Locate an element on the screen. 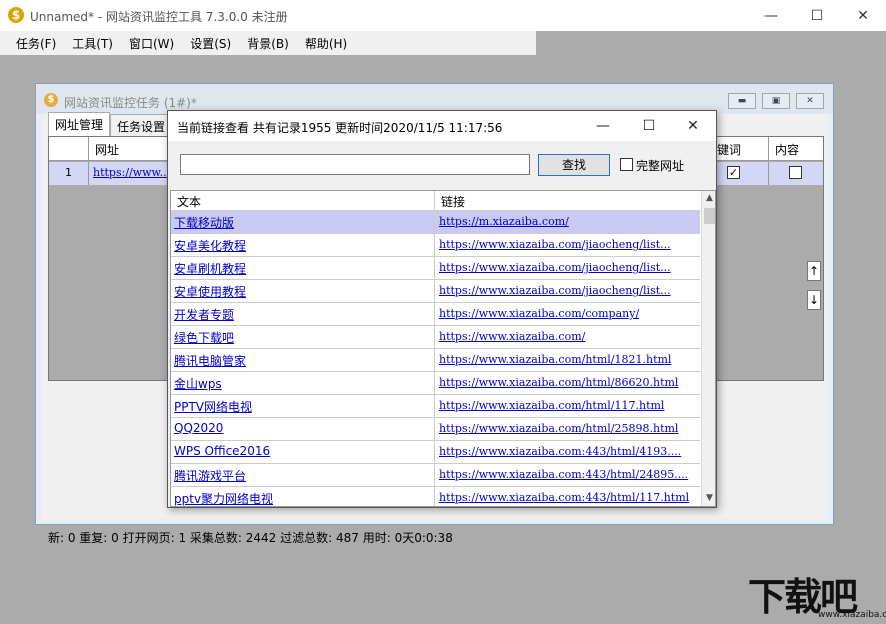 Image resolution: width=886 pixels, height=624 pixels. menu-background: 背景(B) is located at coordinates (268, 43).